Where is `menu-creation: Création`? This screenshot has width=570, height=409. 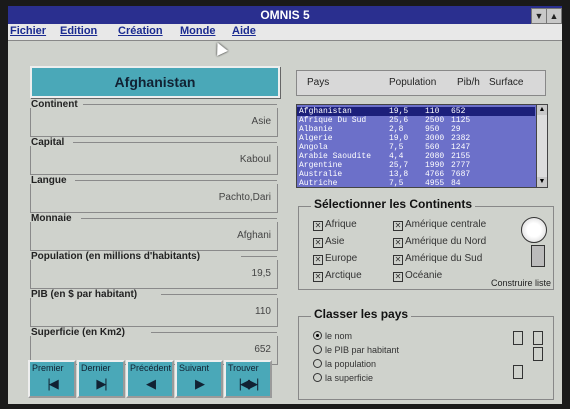 menu-creation: Création is located at coordinates (140, 31).